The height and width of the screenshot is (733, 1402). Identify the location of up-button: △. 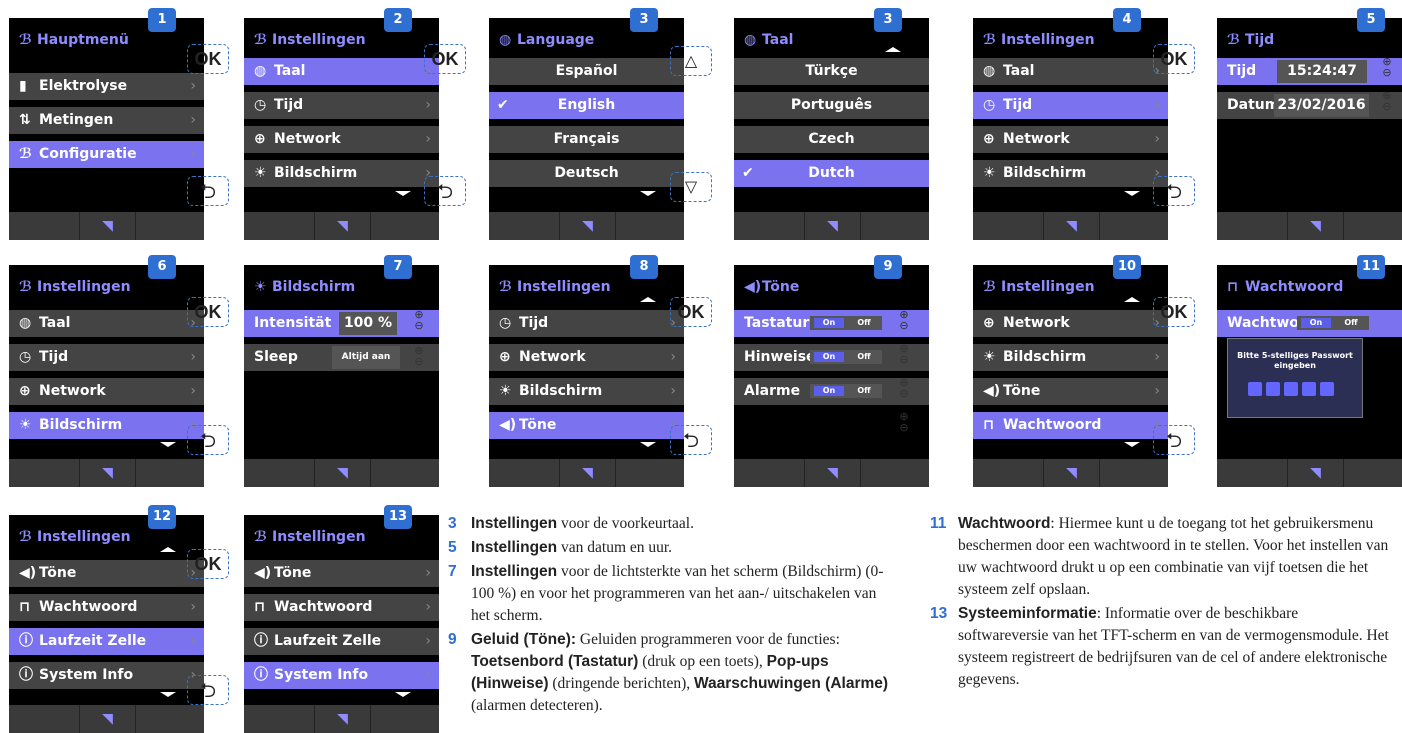
(691, 61).